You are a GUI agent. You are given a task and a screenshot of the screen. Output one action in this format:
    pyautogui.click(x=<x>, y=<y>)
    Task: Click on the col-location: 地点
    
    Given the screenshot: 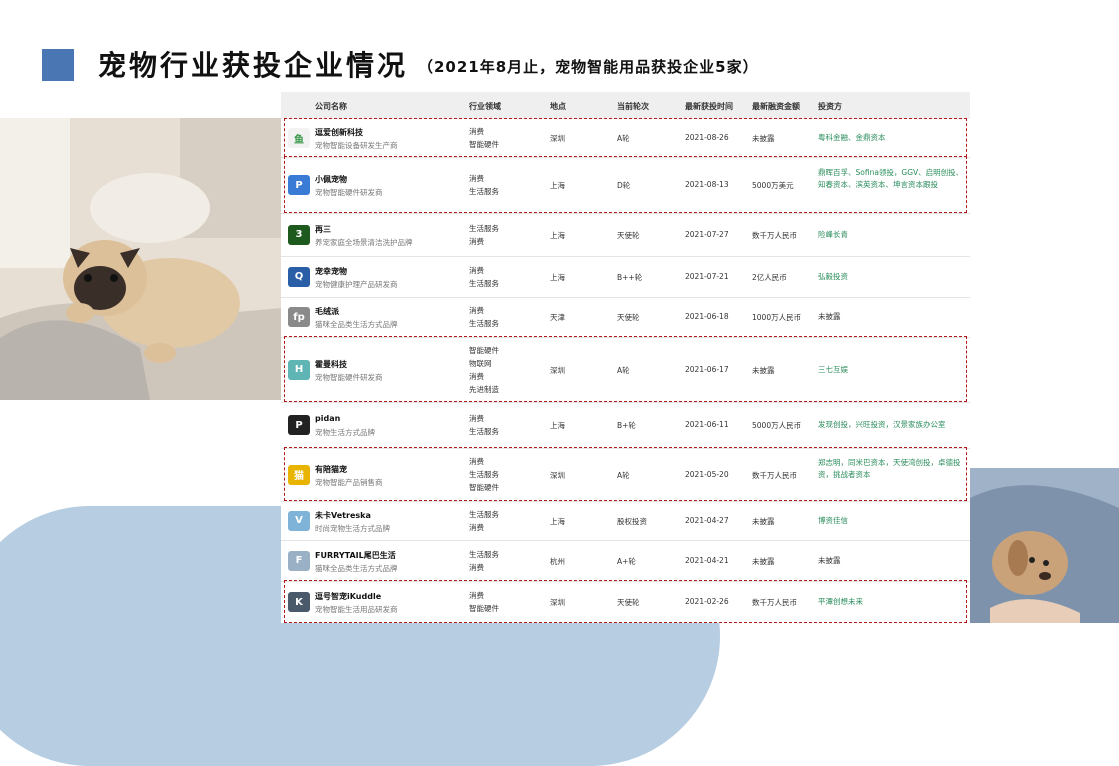 What is the action you would take?
    pyautogui.click(x=558, y=106)
    